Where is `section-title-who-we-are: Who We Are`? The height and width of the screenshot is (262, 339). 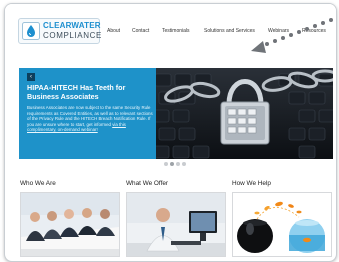 section-title-who-we-are: Who We Are is located at coordinates (38, 183).